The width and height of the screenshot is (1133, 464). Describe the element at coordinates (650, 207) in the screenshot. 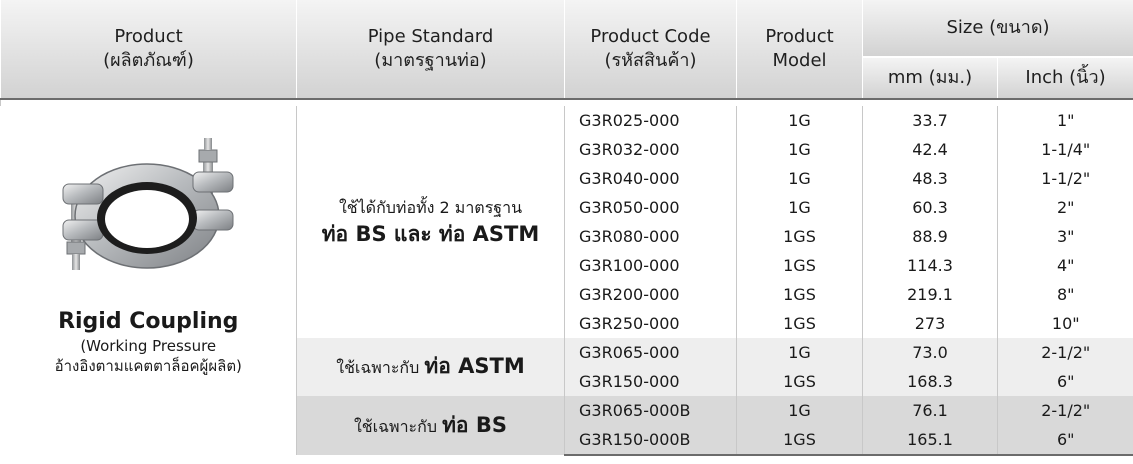

I see `product-code: G3R050-000` at that location.